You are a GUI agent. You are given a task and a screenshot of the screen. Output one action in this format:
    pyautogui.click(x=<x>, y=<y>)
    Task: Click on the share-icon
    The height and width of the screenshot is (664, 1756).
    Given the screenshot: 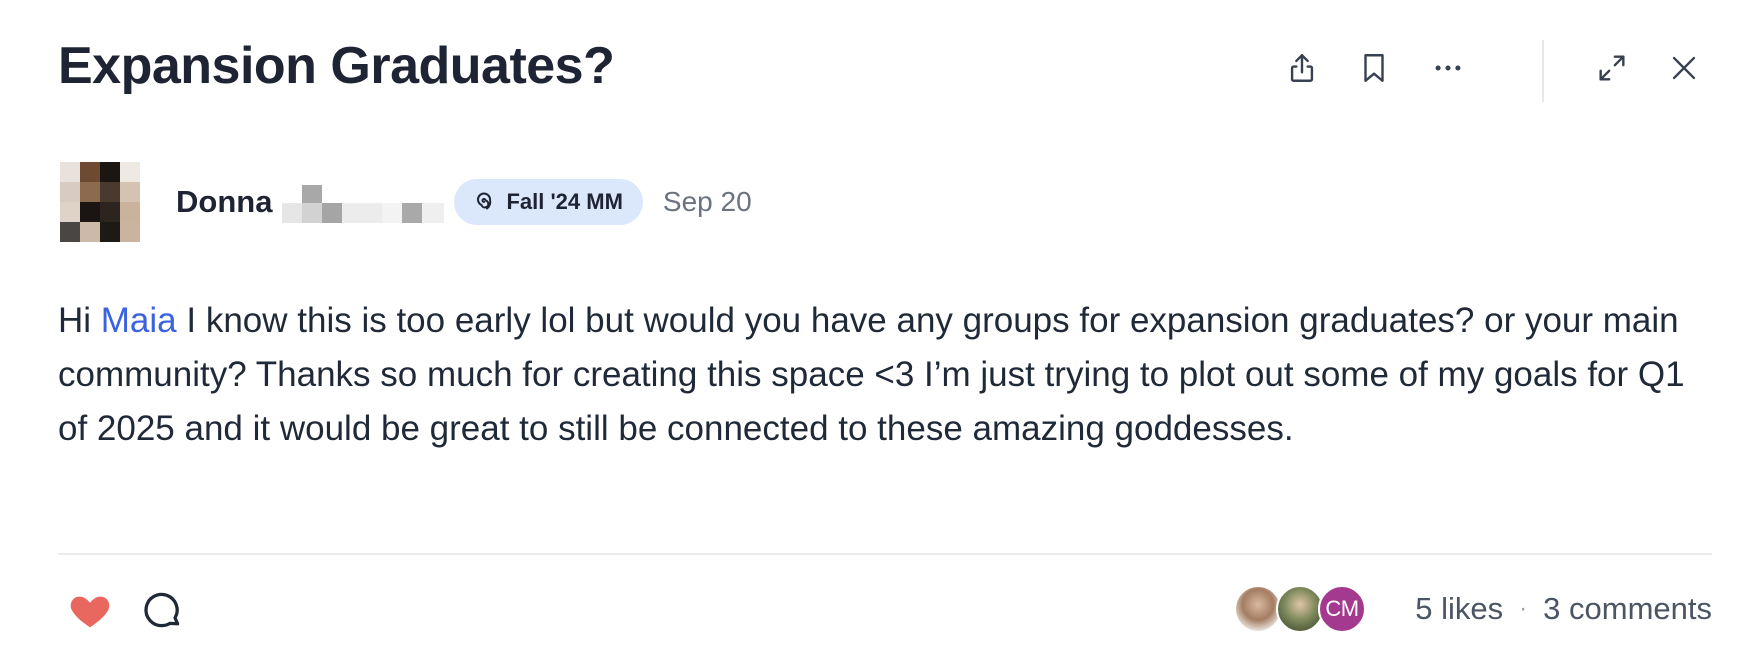 What is the action you would take?
    pyautogui.click(x=1302, y=68)
    